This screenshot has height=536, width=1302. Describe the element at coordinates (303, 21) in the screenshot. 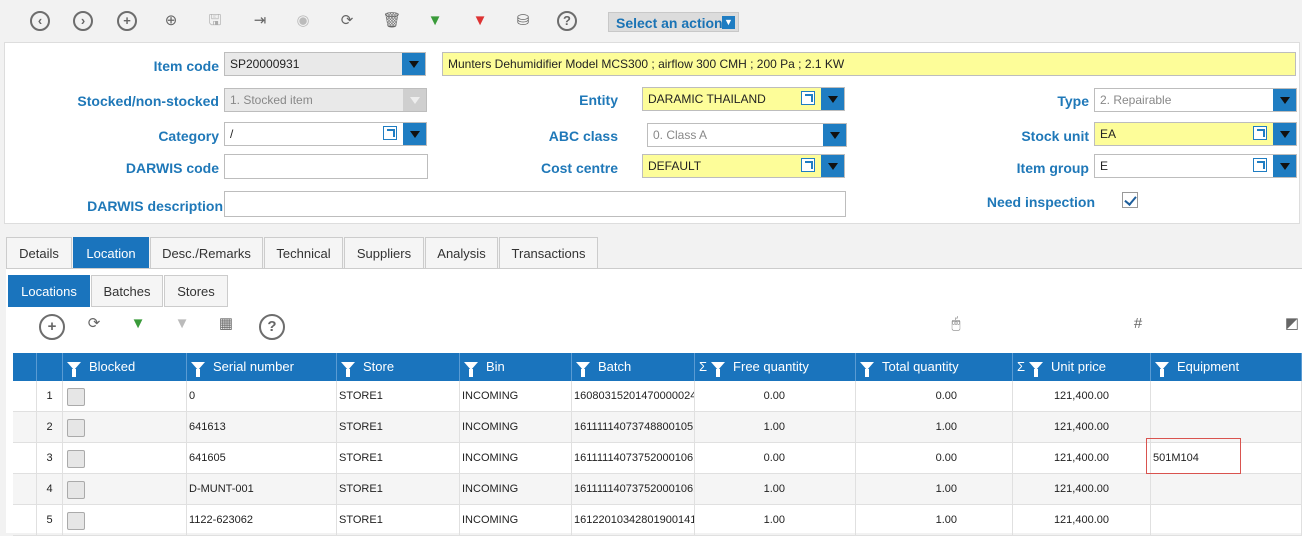

I see `view-icon: ◉` at that location.